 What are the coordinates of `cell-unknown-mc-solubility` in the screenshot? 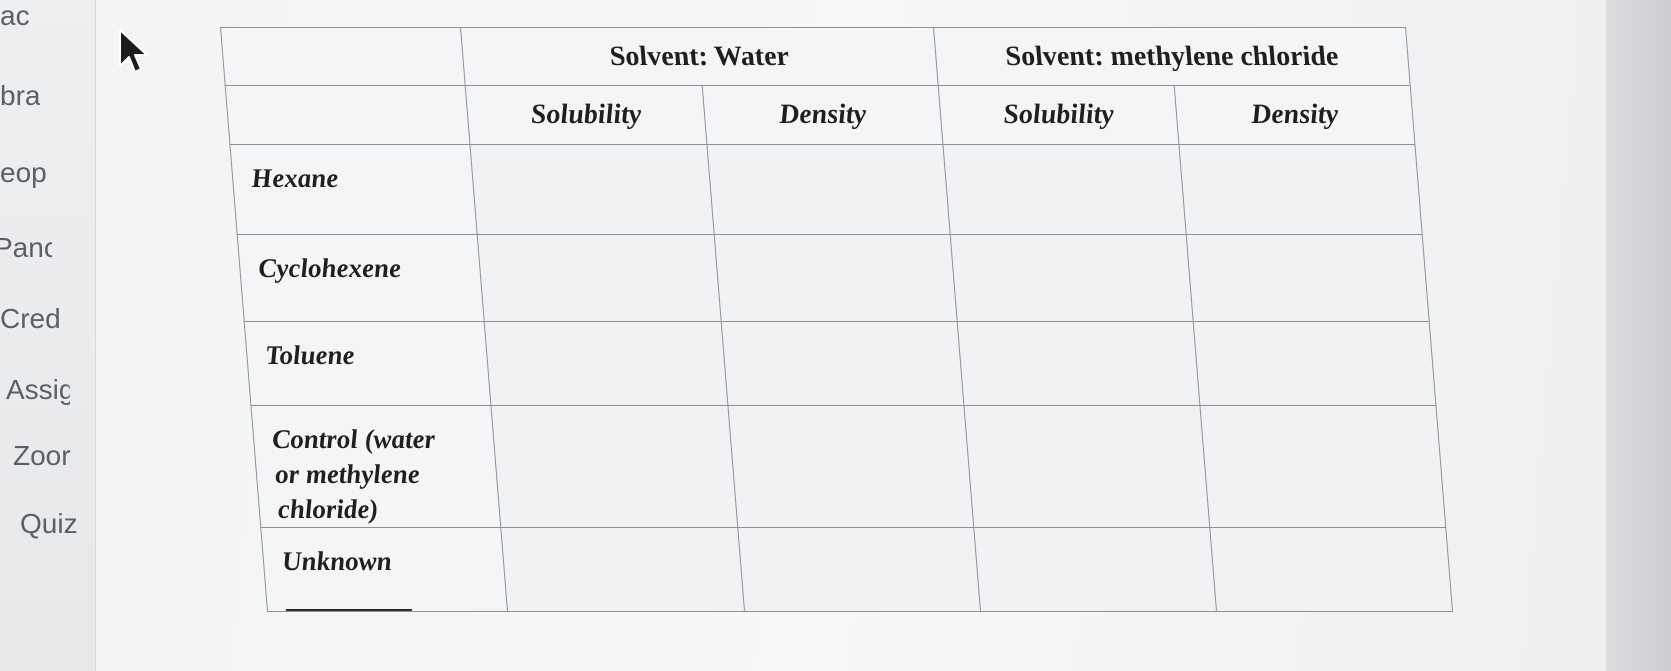 It's located at (1095, 569).